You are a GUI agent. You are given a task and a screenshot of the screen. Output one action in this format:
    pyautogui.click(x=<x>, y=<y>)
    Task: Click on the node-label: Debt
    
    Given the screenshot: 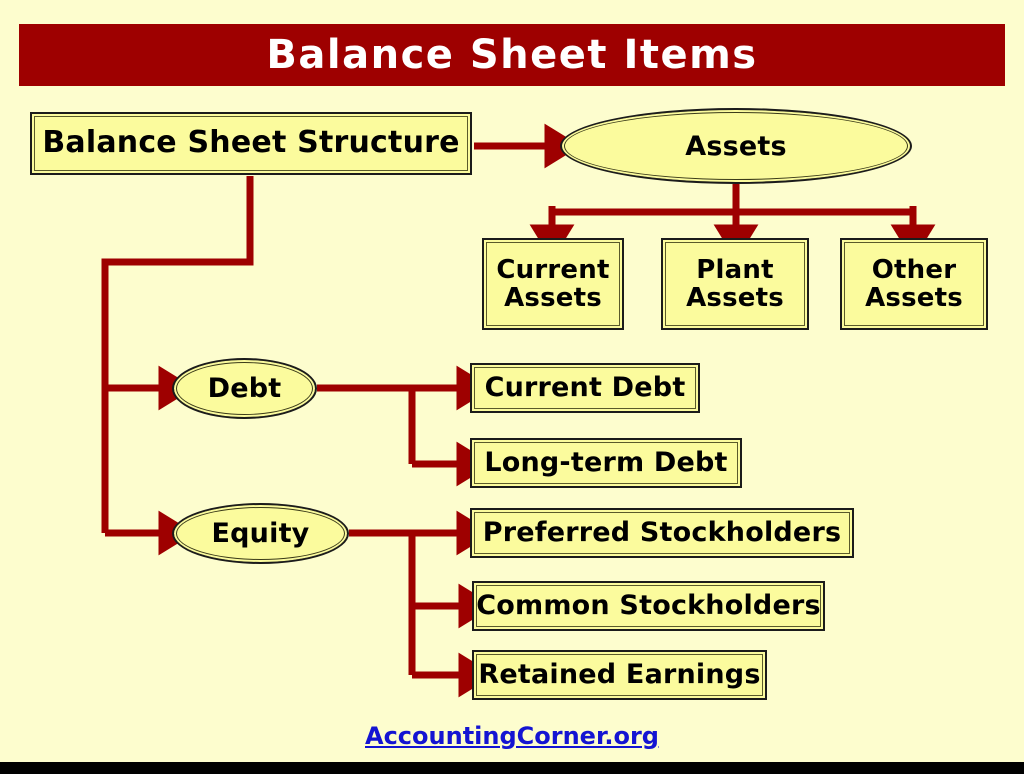 What is the action you would take?
    pyautogui.click(x=244, y=388)
    